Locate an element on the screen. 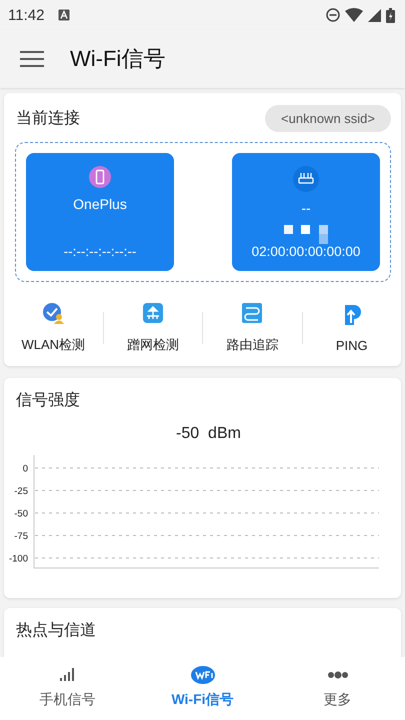 This screenshot has width=405, height=720. axis-tick-label: -25 is located at coordinates (21, 491).